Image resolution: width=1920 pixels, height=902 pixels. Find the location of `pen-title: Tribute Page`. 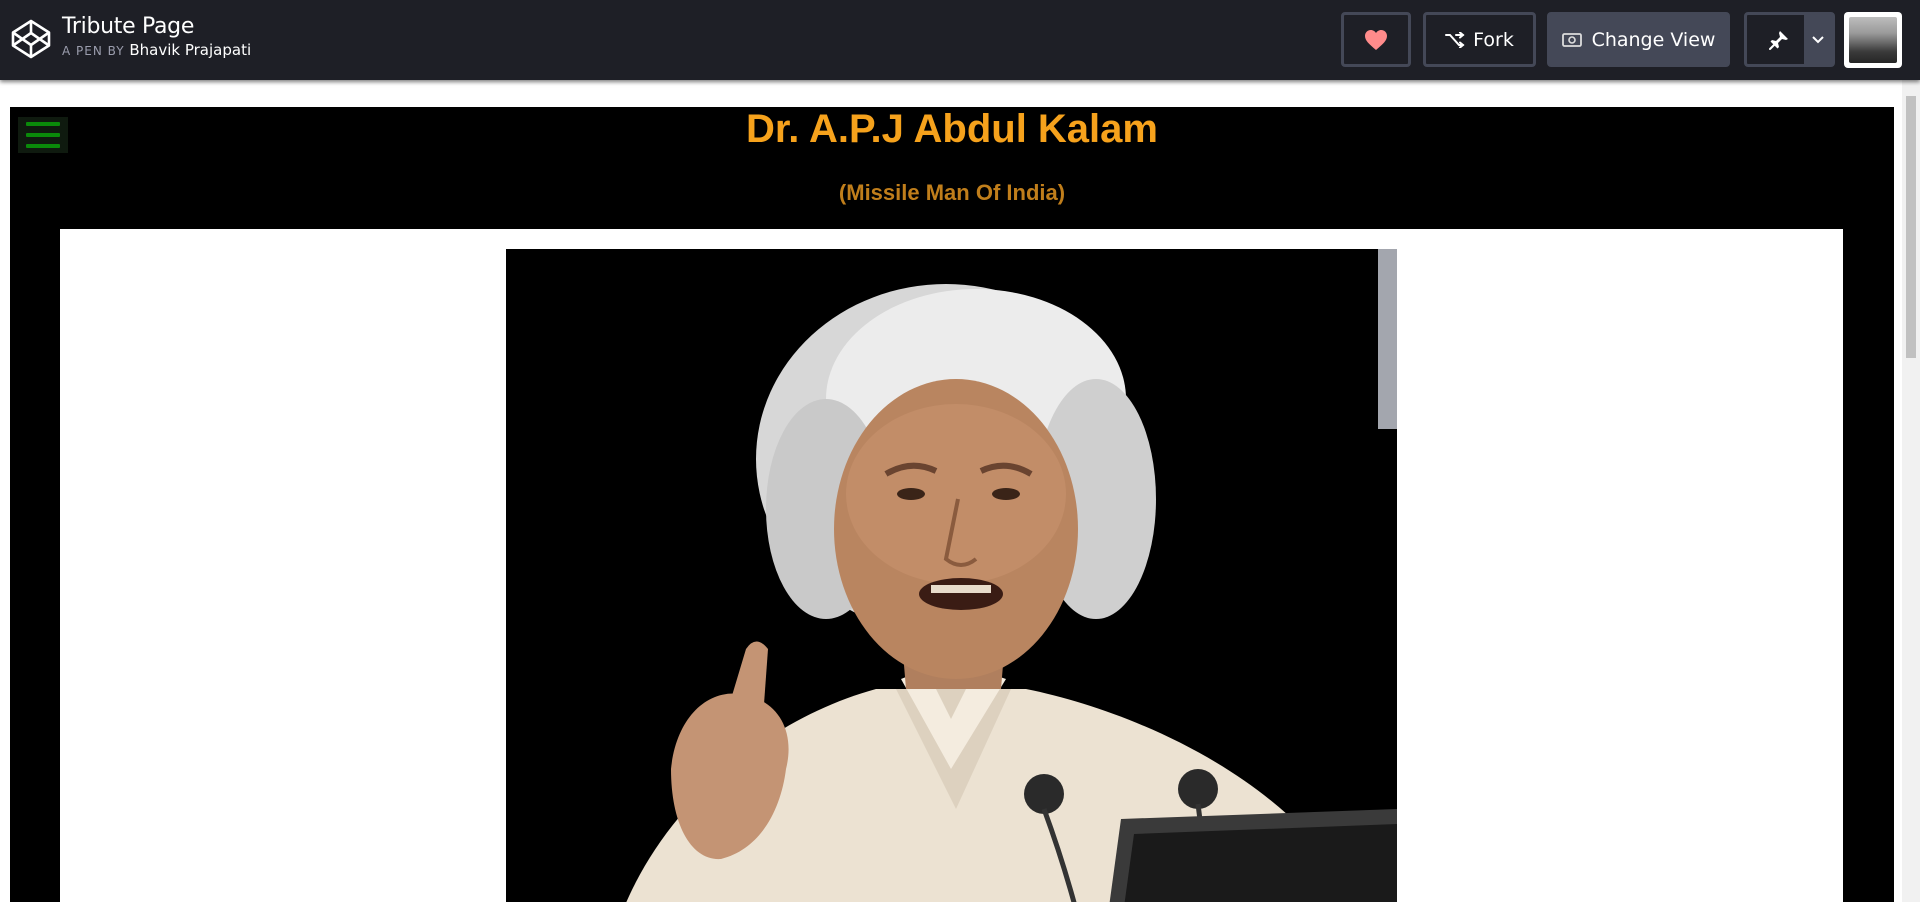

pen-title: Tribute Page is located at coordinates (156, 27).